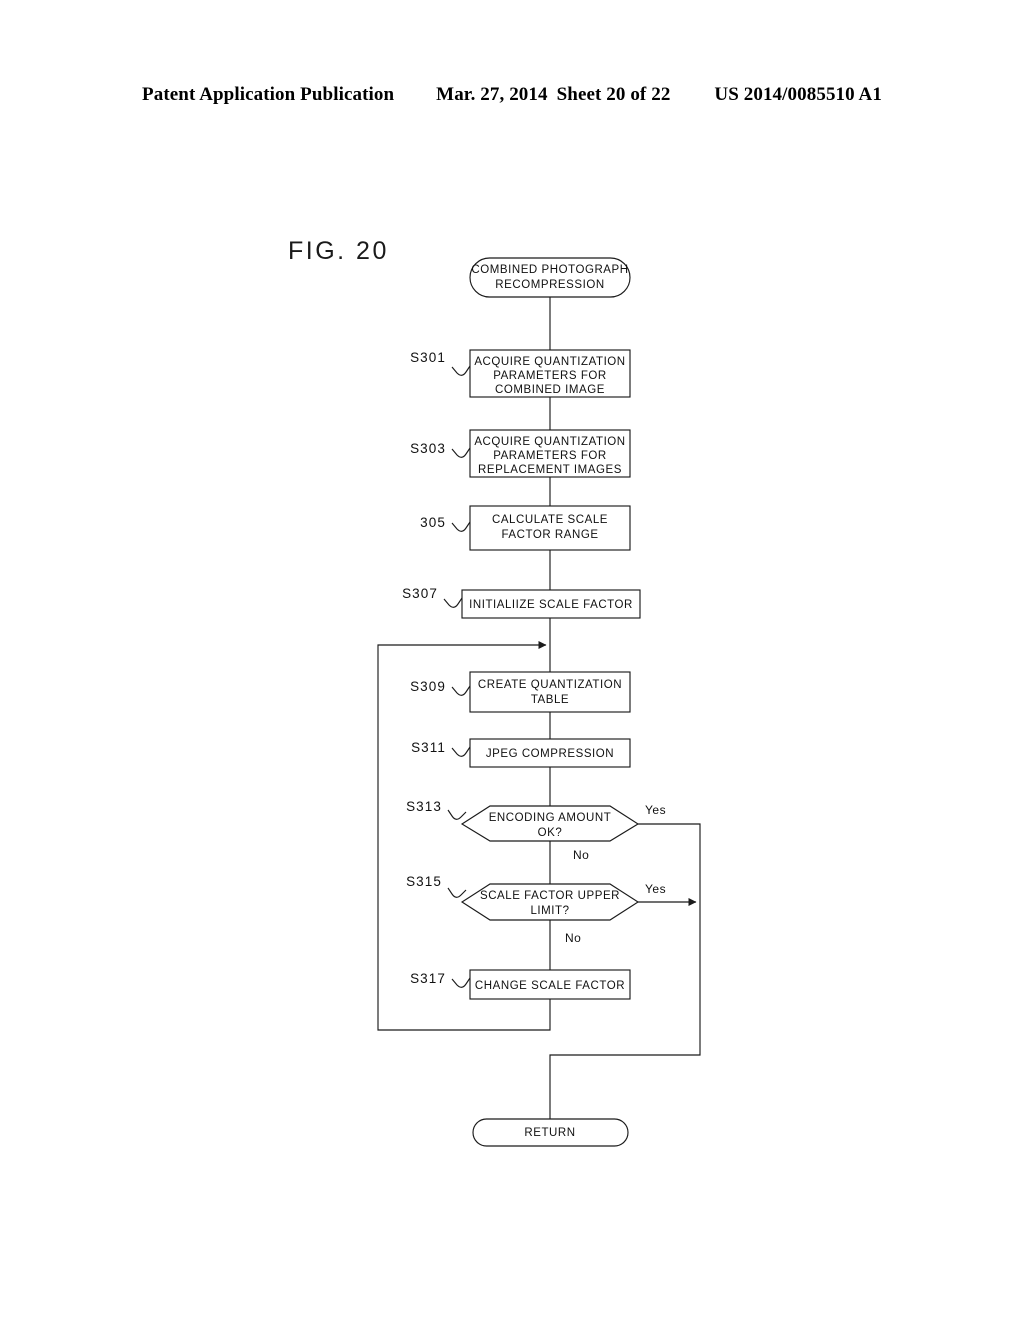  What do you see at coordinates (550, 528) in the screenshot?
I see `s305-process-shape` at bounding box center [550, 528].